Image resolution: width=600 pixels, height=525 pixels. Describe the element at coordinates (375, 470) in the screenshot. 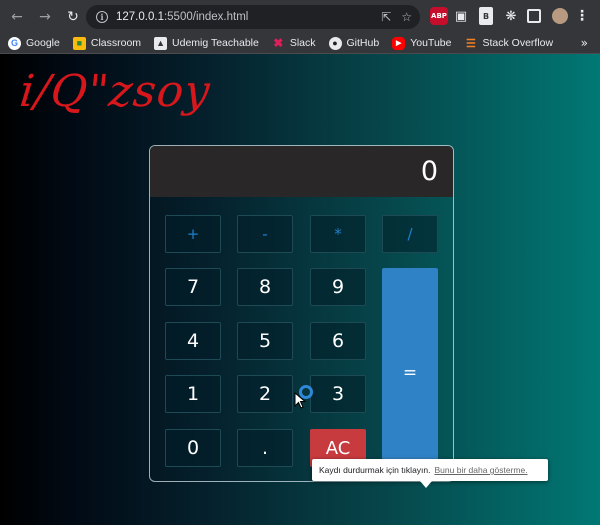

I see `tooltip-text: Kaydı durdurmak için tıklayın.` at that location.